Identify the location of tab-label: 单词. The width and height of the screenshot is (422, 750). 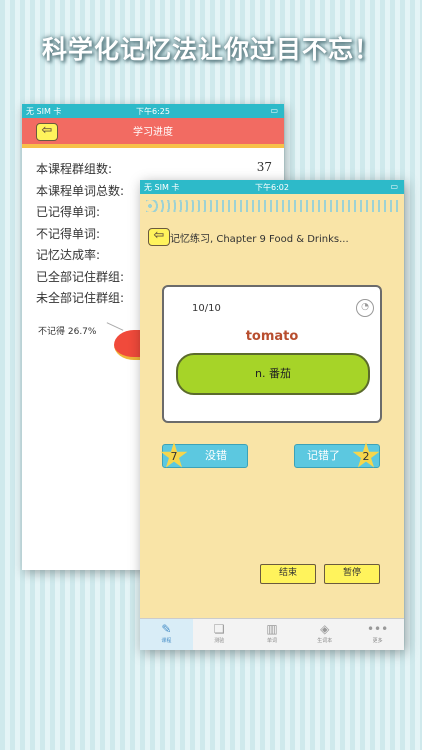
(271, 641).